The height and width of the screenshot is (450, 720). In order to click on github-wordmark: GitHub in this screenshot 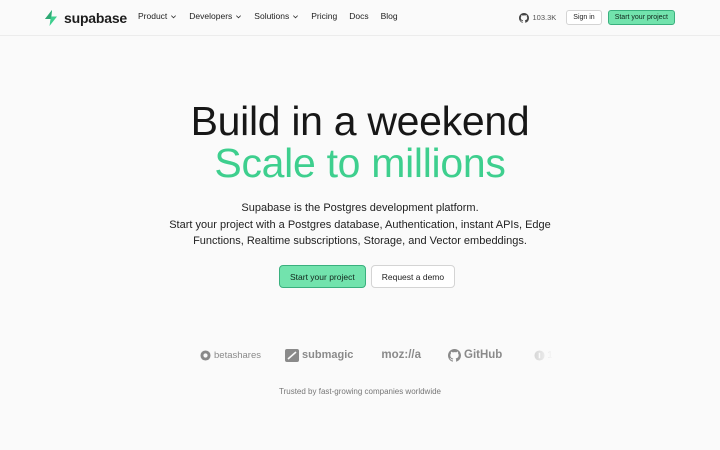, I will do `click(483, 355)`.